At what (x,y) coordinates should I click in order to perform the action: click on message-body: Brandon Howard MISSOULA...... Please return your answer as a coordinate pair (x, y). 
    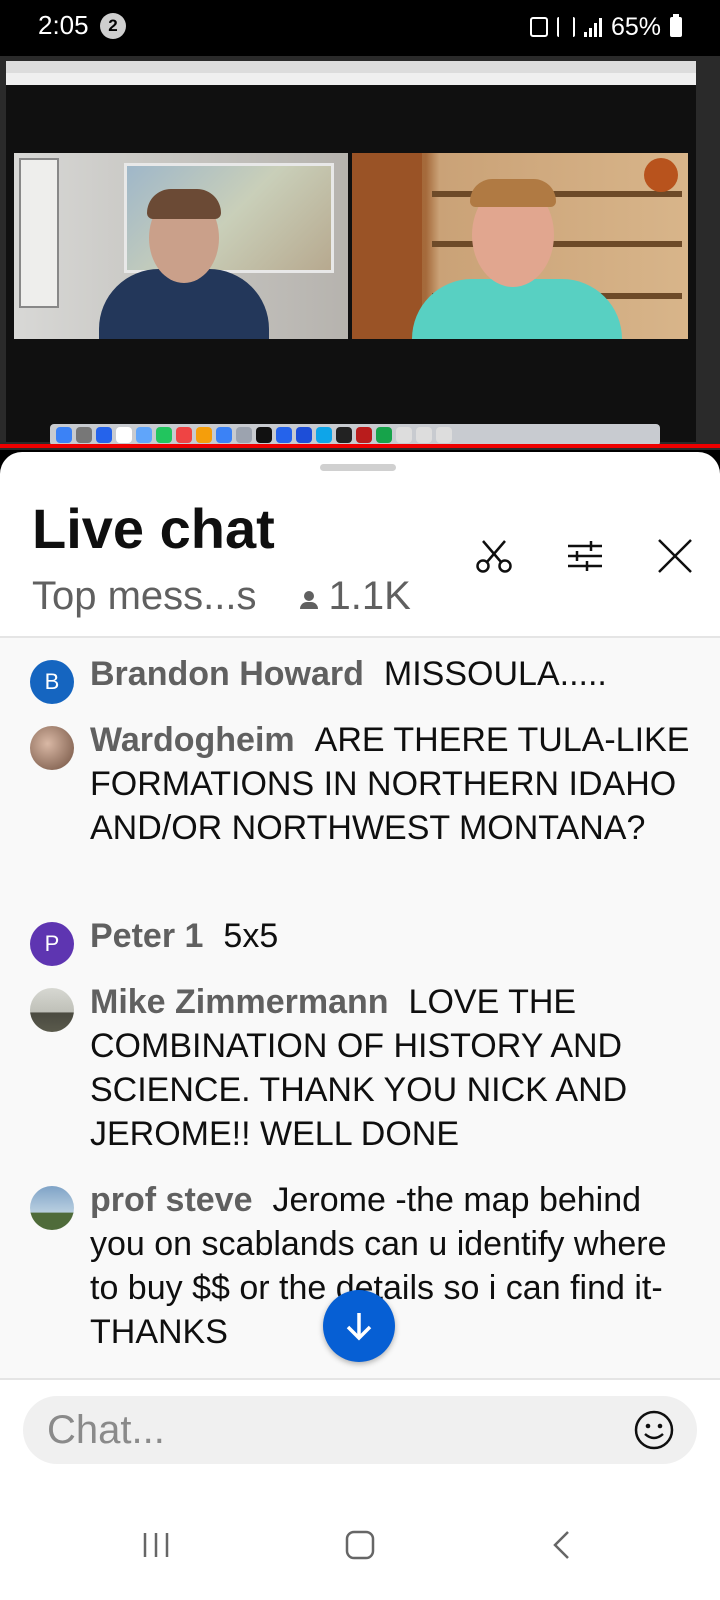
    Looking at the image, I should click on (395, 674).